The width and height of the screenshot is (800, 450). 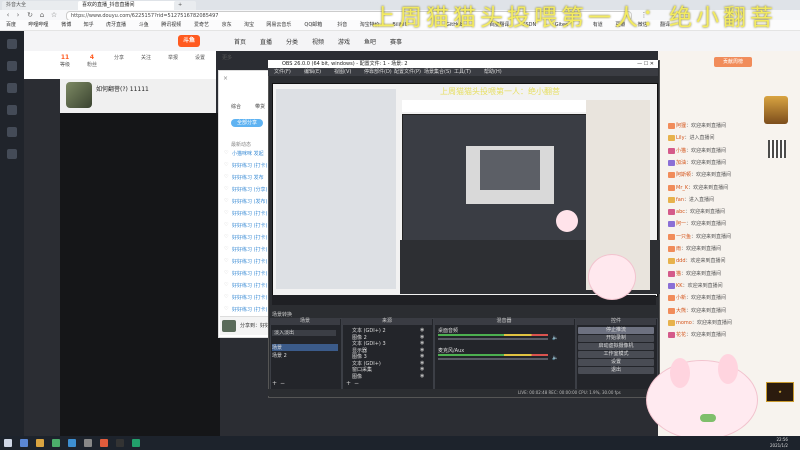 What do you see at coordinates (684, 323) in the screenshot?
I see `chat-username: momo` at bounding box center [684, 323].